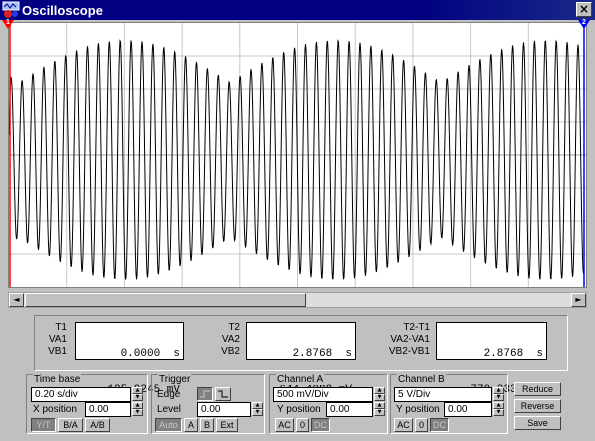  What do you see at coordinates (323, 394) in the screenshot?
I see `channel-a-scale-input: 500 mV/Div` at bounding box center [323, 394].